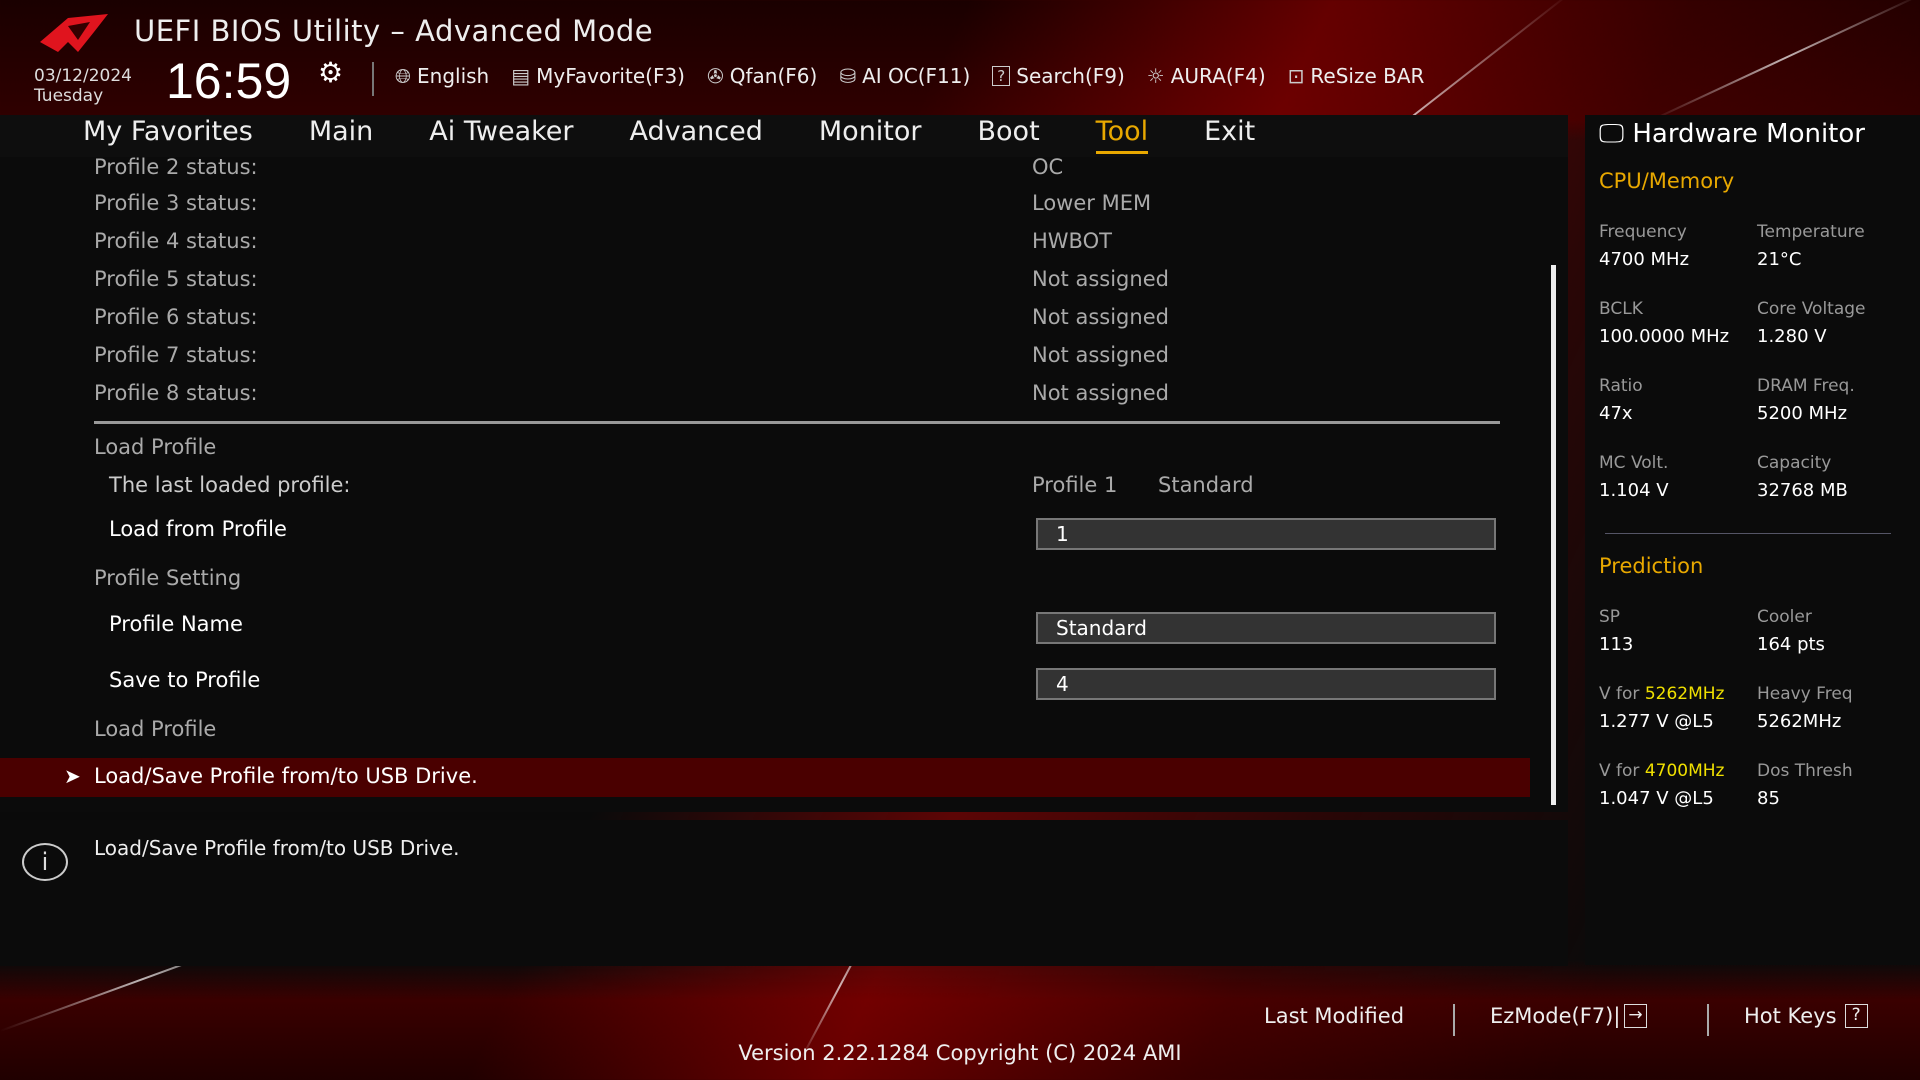 The image size is (1920, 1080). What do you see at coordinates (1553, 535) in the screenshot?
I see `scrollbar` at bounding box center [1553, 535].